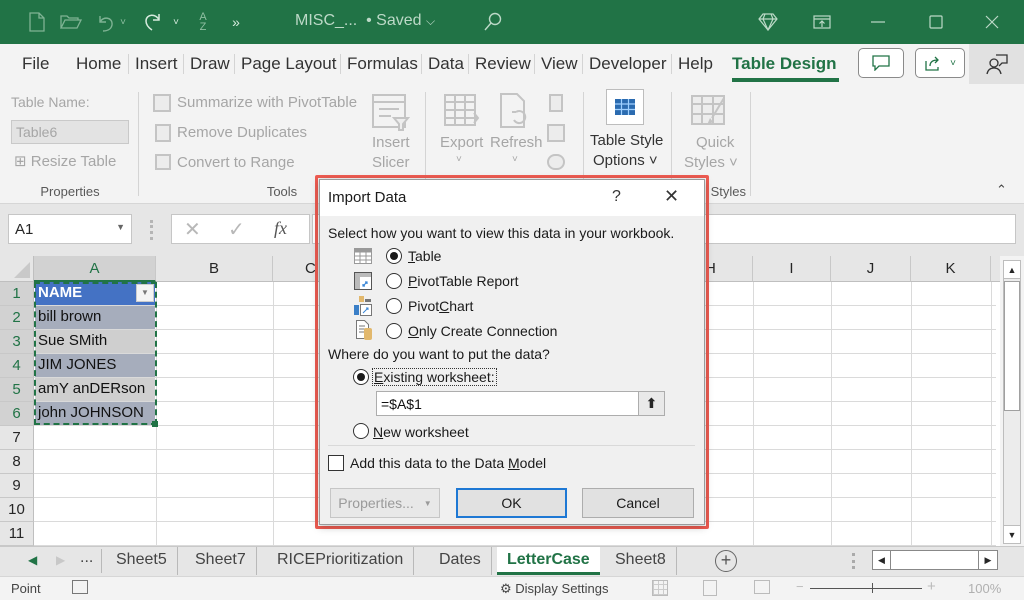 The image size is (1024, 600). Describe the element at coordinates (940, 63) in the screenshot. I see `share-button: ˅` at that location.